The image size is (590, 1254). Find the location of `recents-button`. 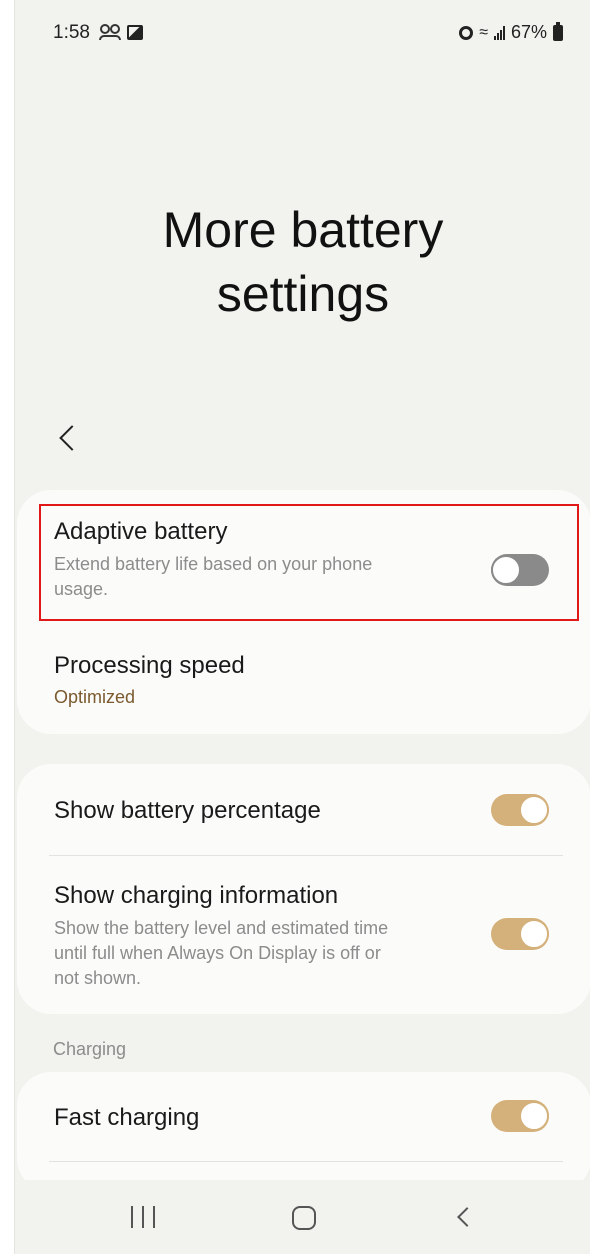

recents-button is located at coordinates (143, 1218).